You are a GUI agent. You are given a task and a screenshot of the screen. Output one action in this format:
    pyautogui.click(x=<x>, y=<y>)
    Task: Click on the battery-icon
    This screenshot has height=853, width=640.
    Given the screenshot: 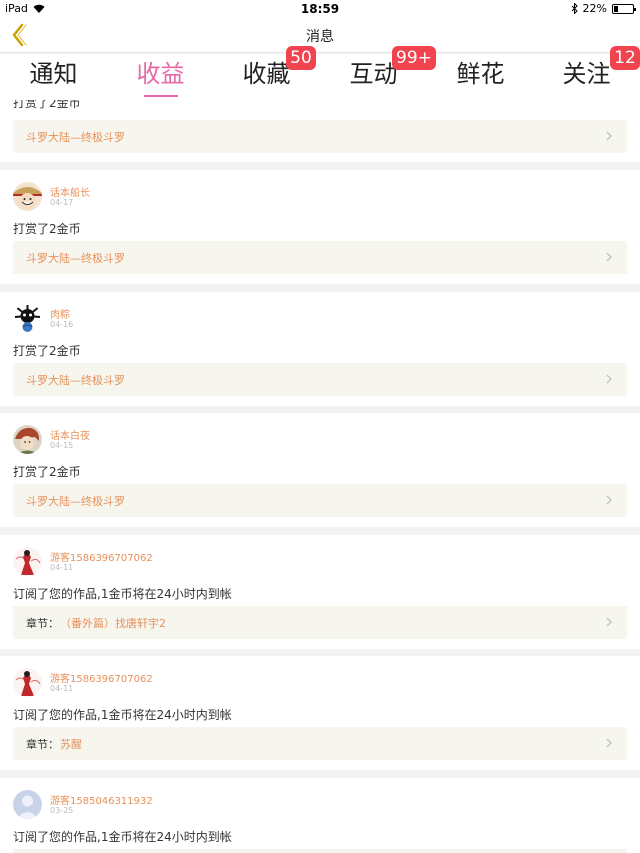 What is the action you would take?
    pyautogui.click(x=624, y=8)
    